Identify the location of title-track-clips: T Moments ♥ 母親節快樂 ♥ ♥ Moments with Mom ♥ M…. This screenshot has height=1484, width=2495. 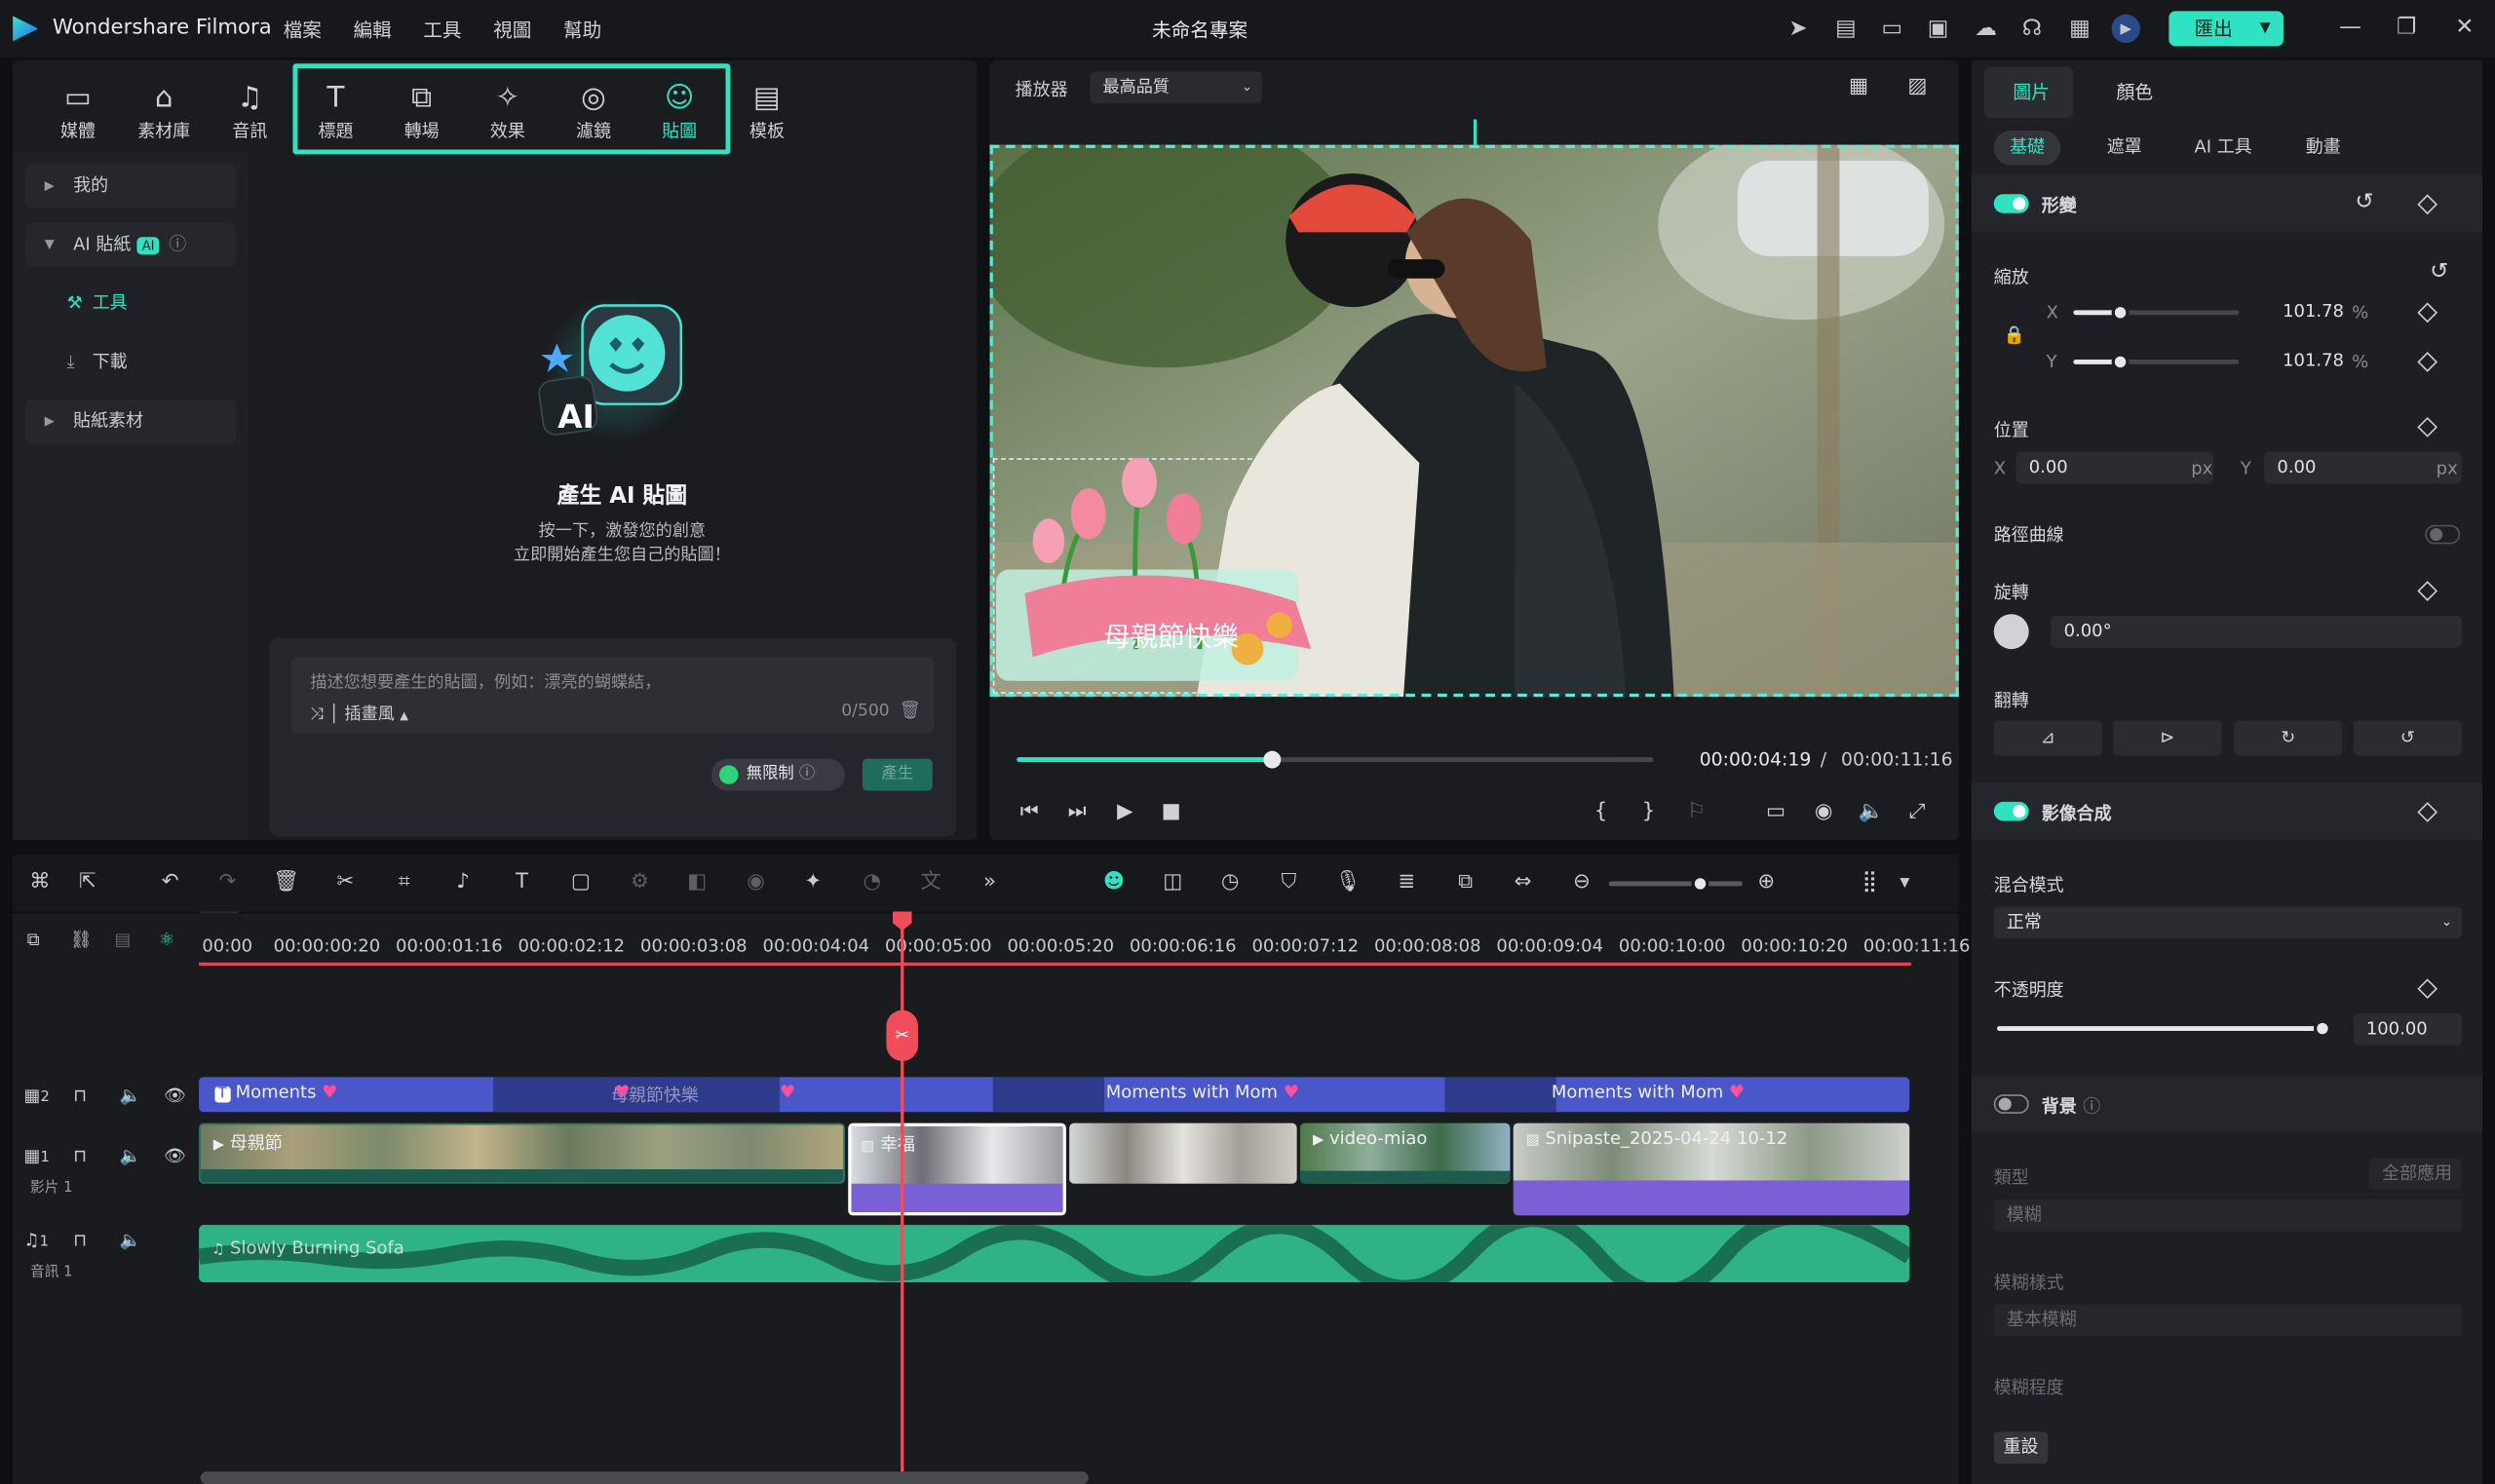
(1054, 1095).